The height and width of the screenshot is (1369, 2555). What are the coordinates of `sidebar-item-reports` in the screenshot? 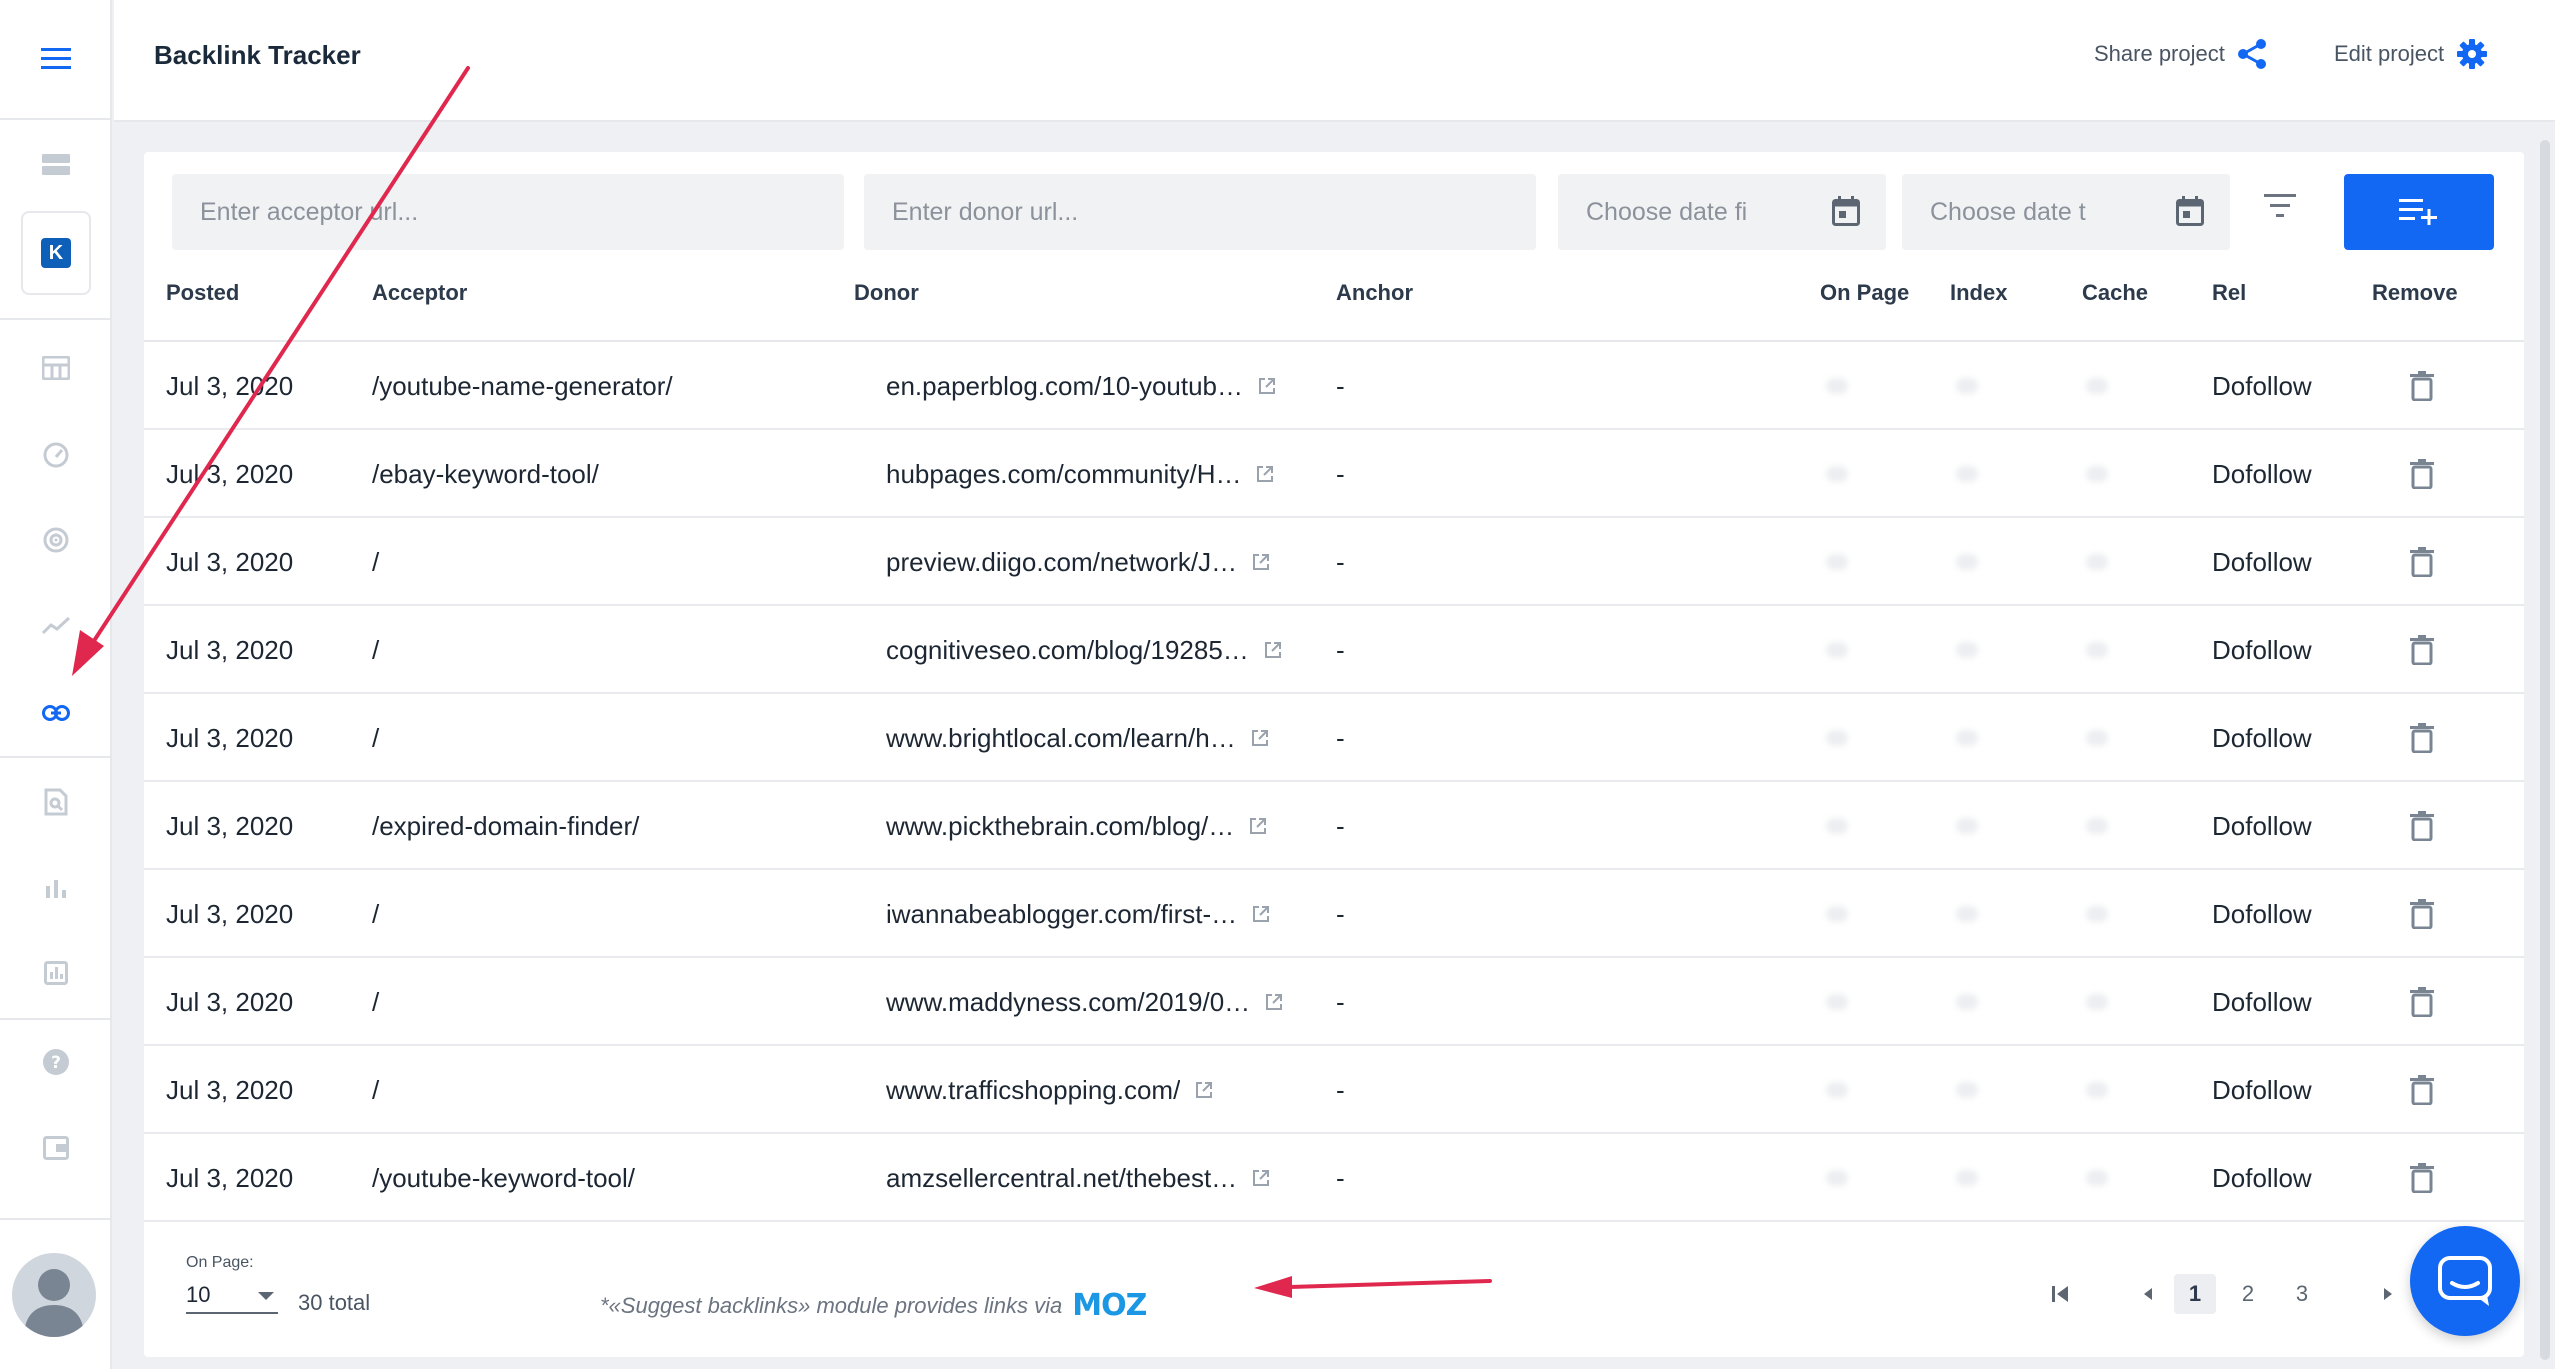 It's located at (56, 973).